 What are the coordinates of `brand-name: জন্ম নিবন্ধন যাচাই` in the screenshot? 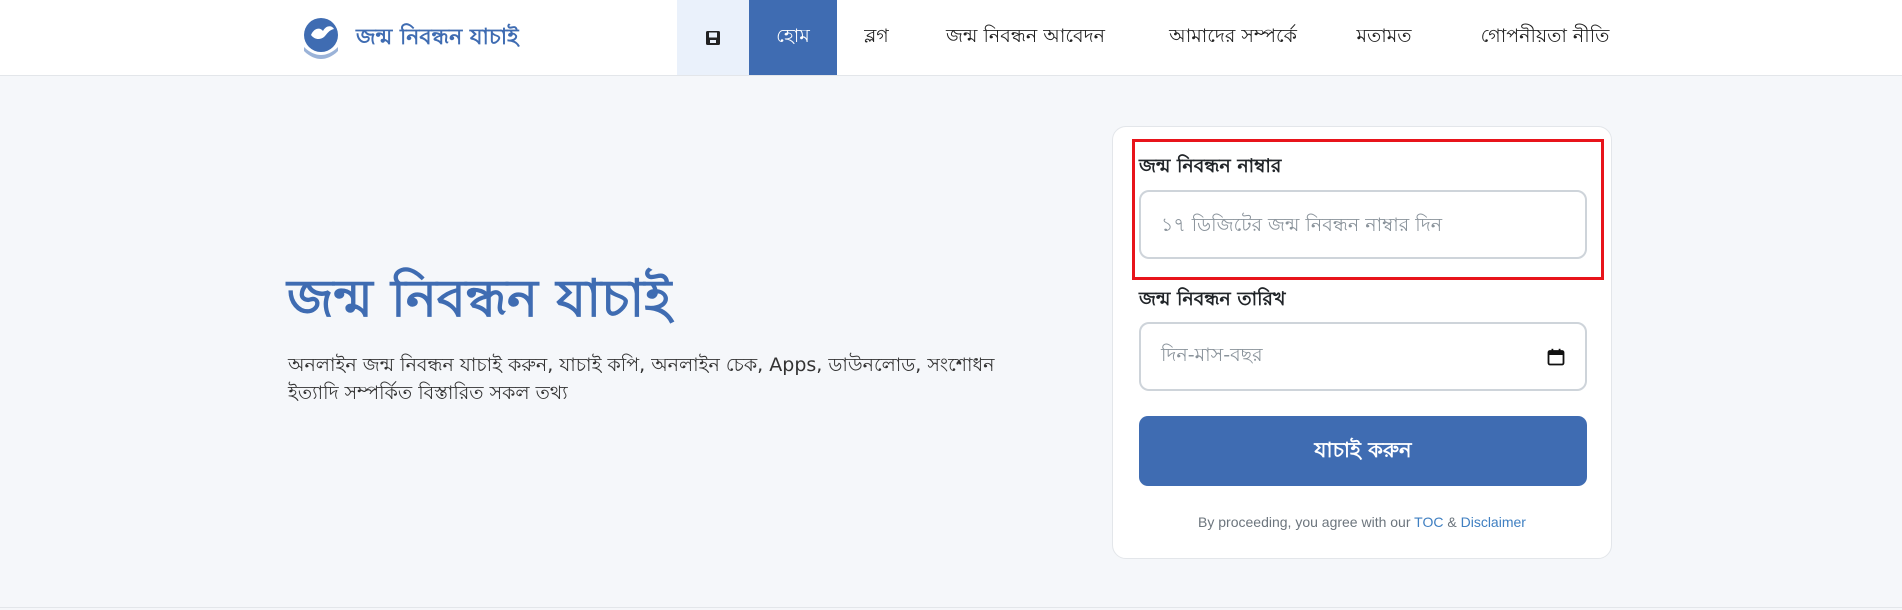 It's located at (437, 37).